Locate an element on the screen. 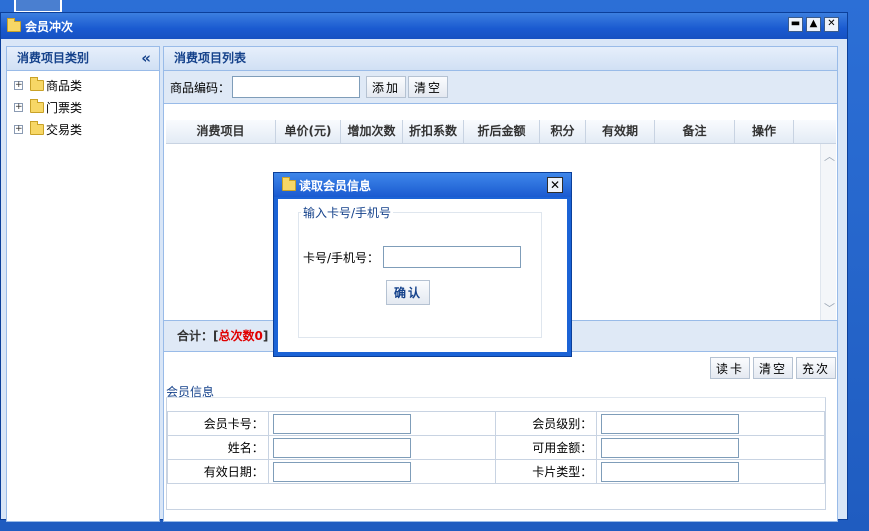  dialog-close-icon: ✕ is located at coordinates (555, 185).